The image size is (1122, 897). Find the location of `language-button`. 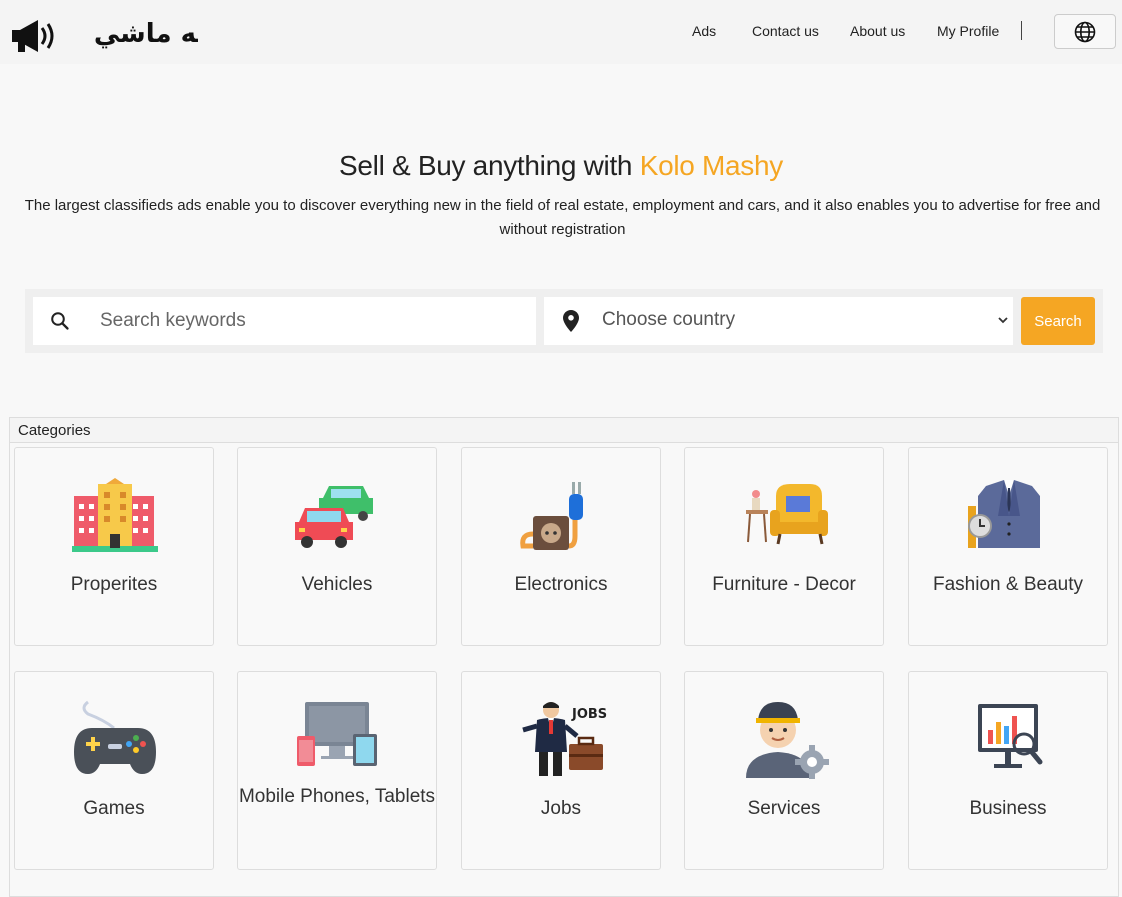

language-button is located at coordinates (1085, 31).